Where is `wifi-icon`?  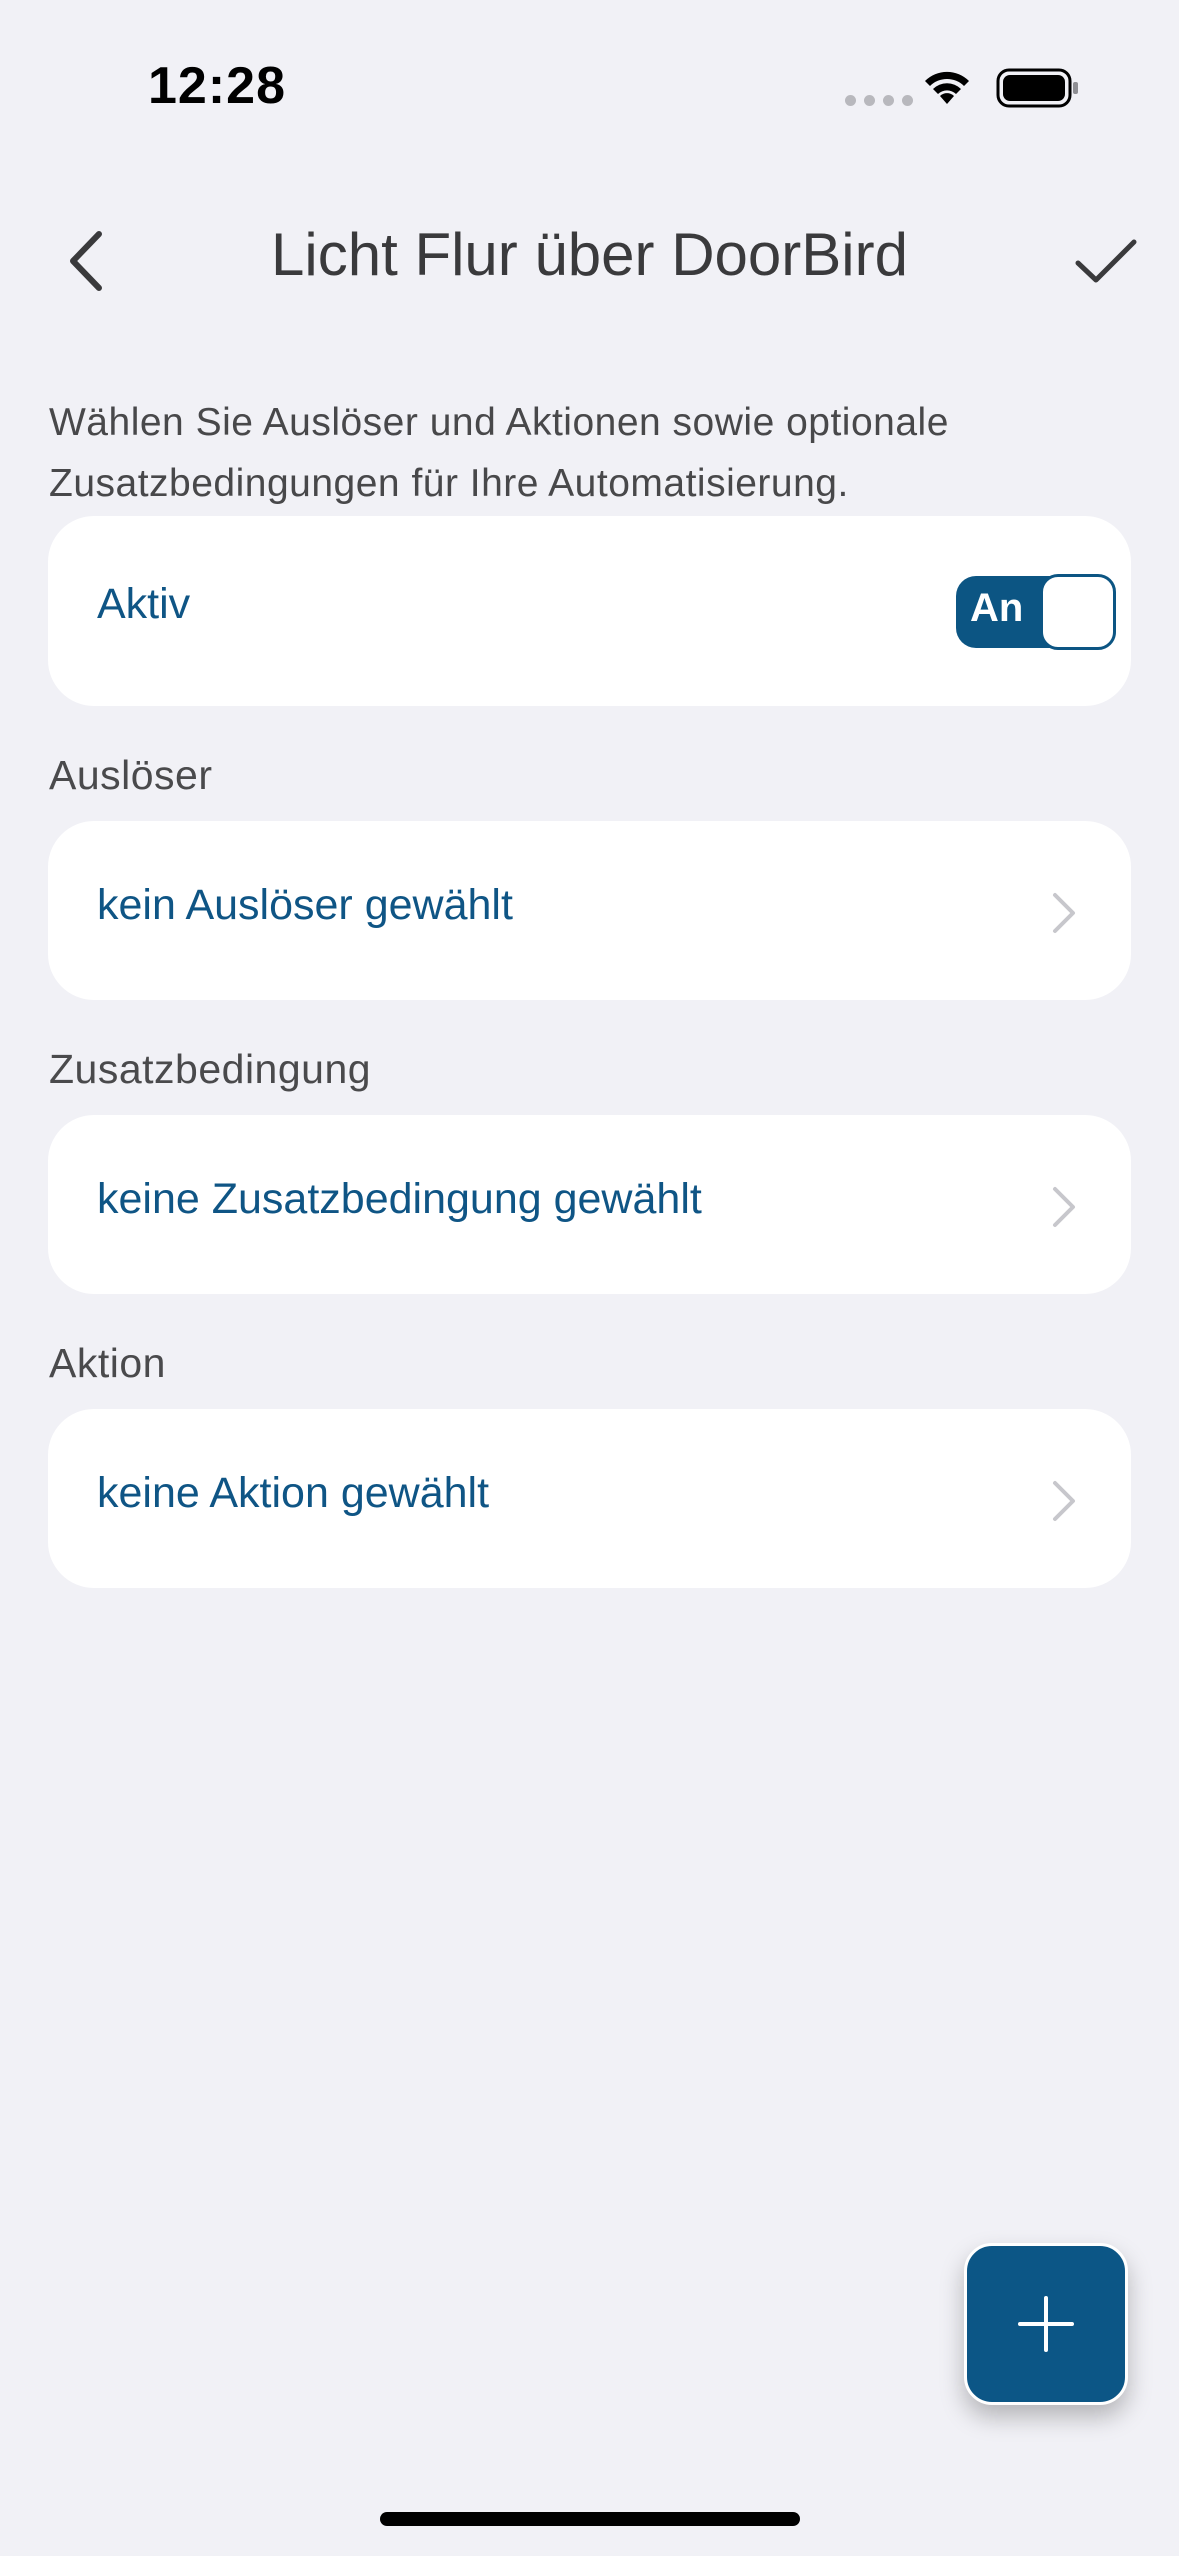 wifi-icon is located at coordinates (947, 88).